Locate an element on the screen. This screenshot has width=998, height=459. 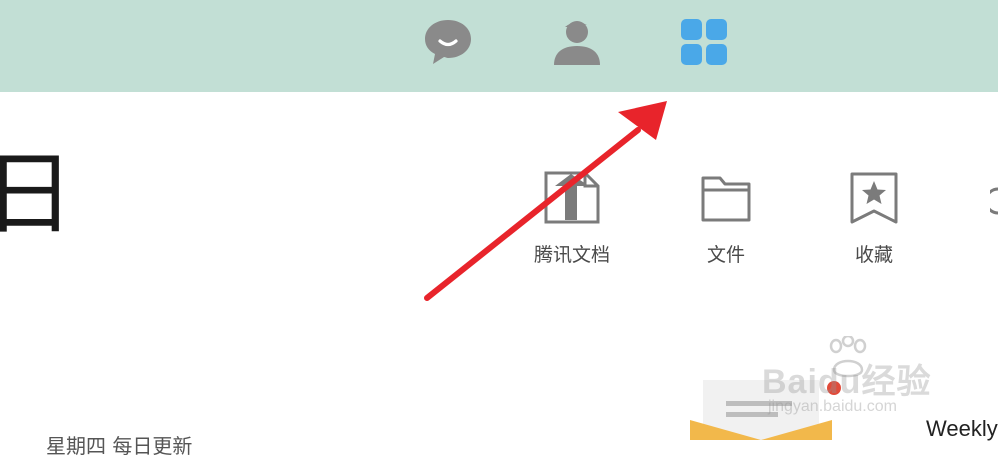
page-title-fragment: 日 is located at coordinates (37, 194).